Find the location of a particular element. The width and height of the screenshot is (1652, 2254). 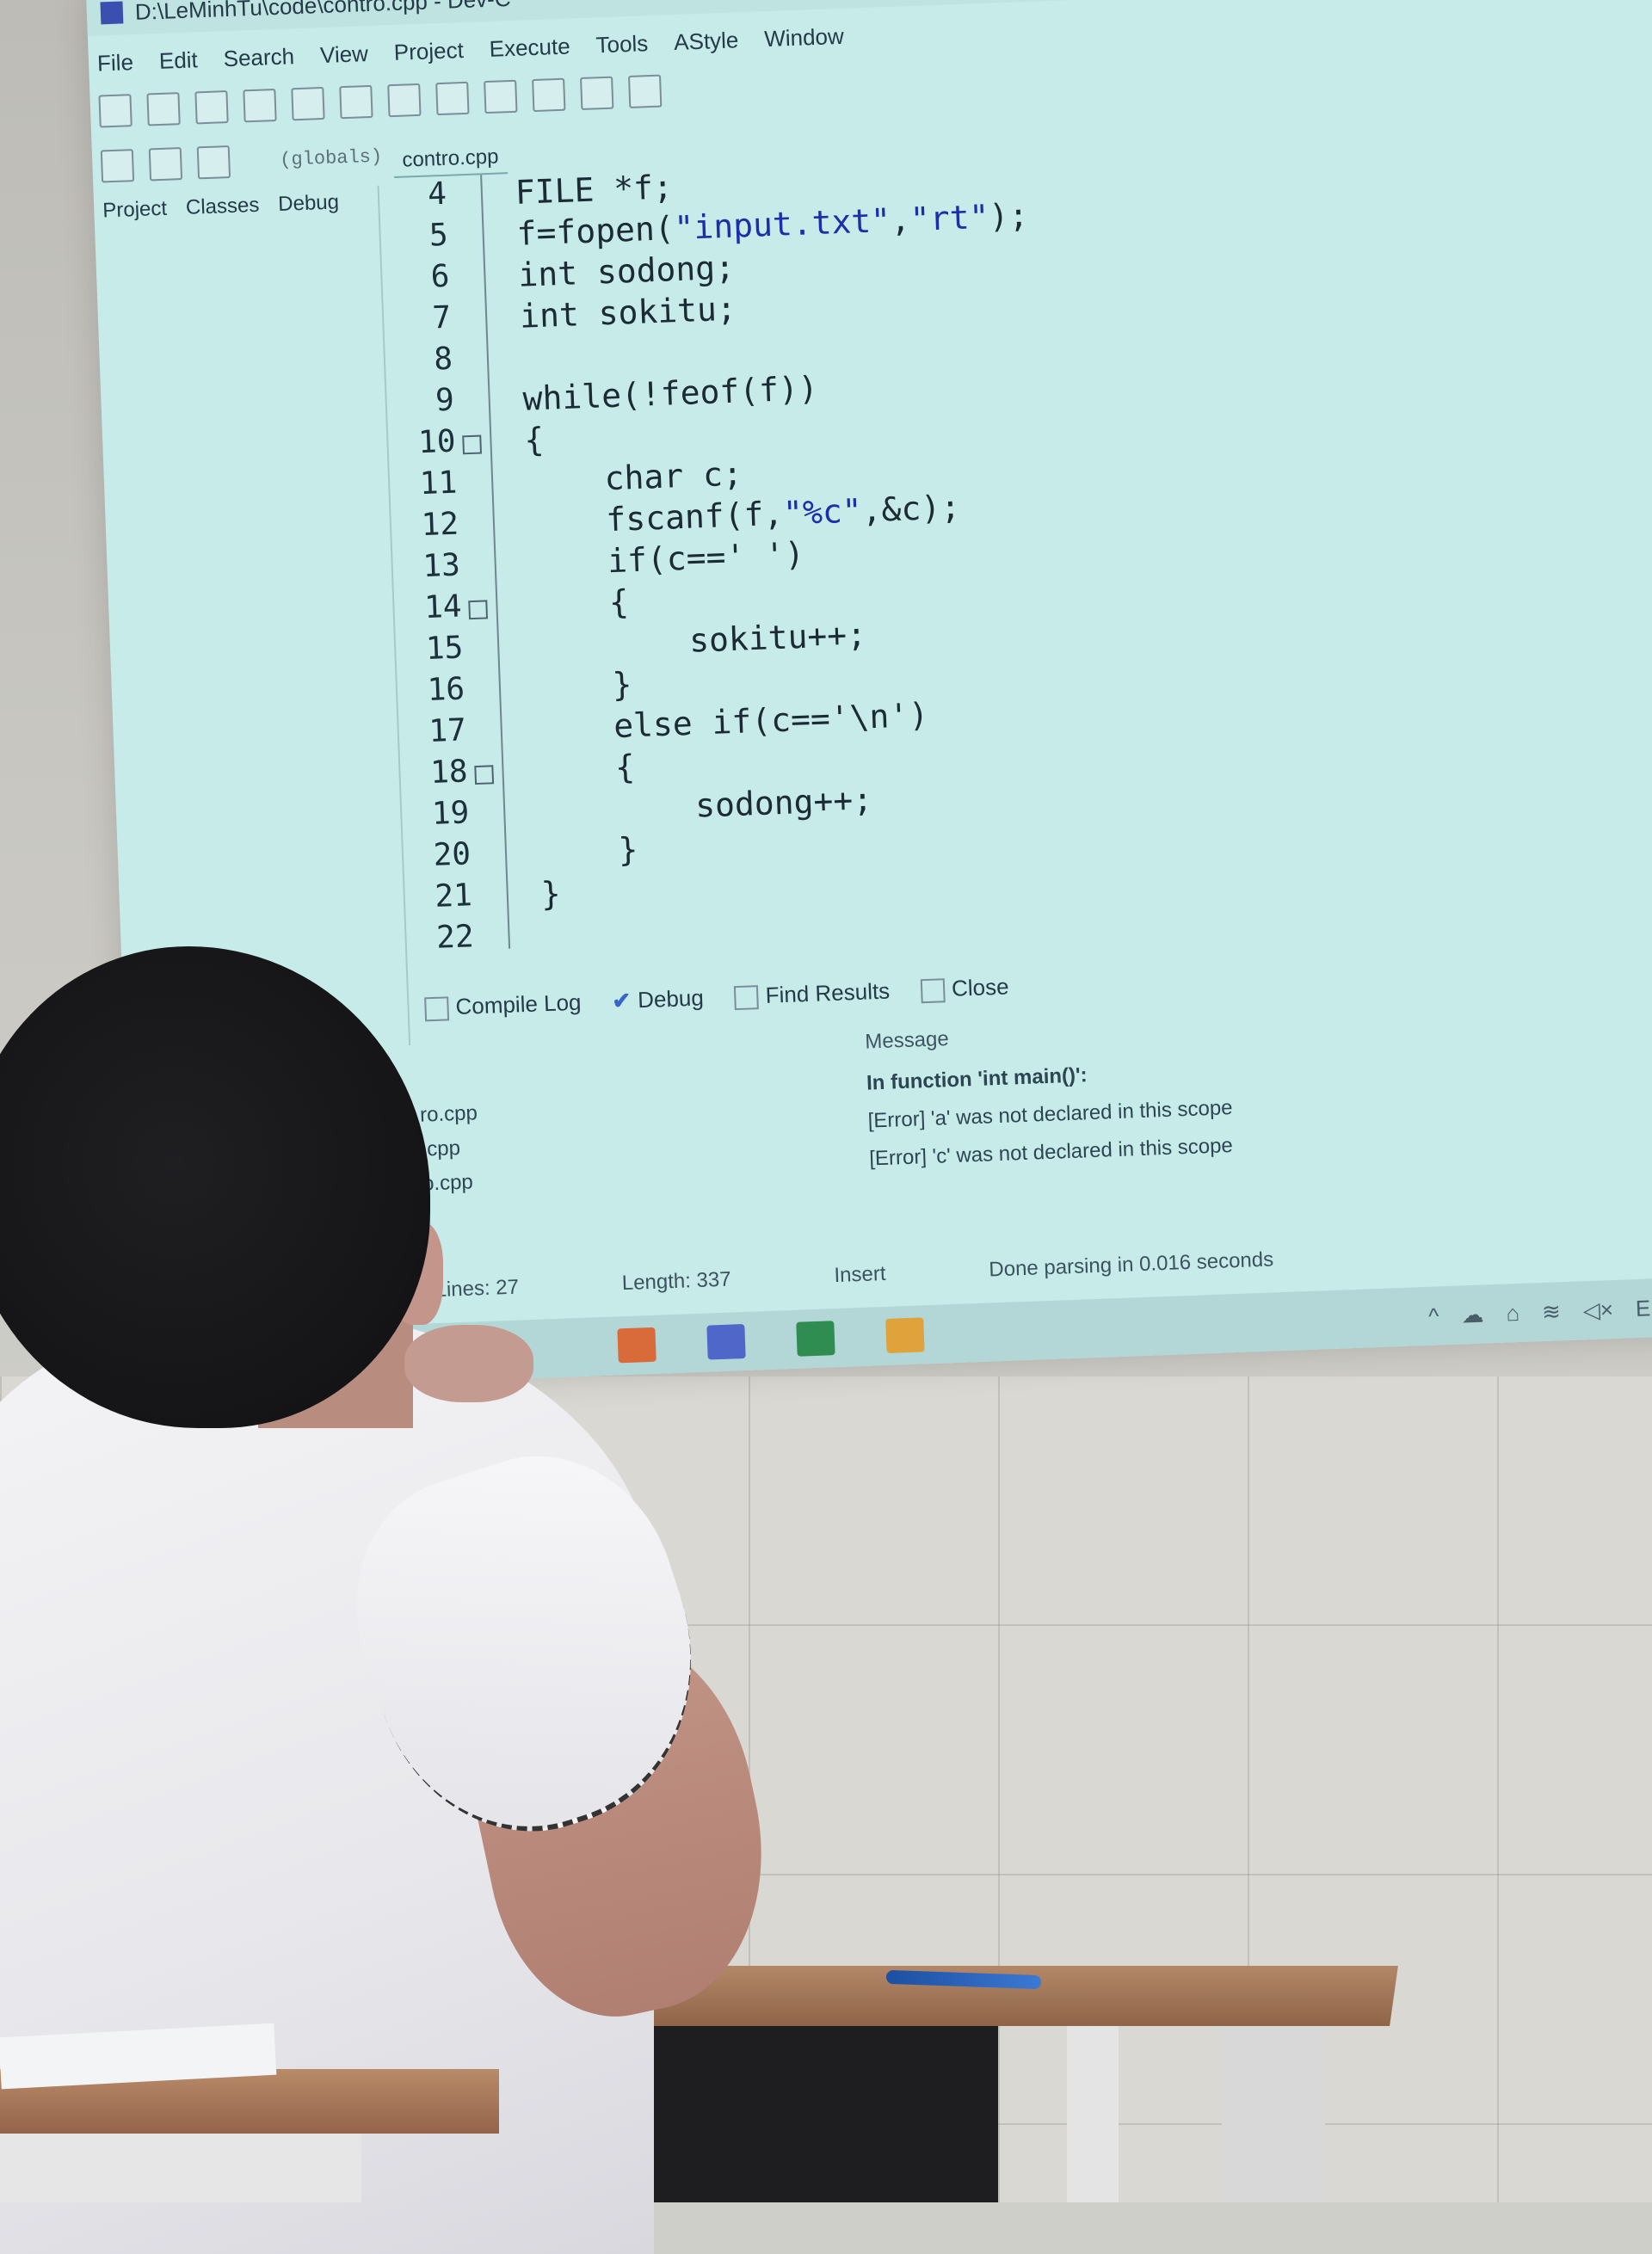

line-number: 13 is located at coordinates (441, 566).